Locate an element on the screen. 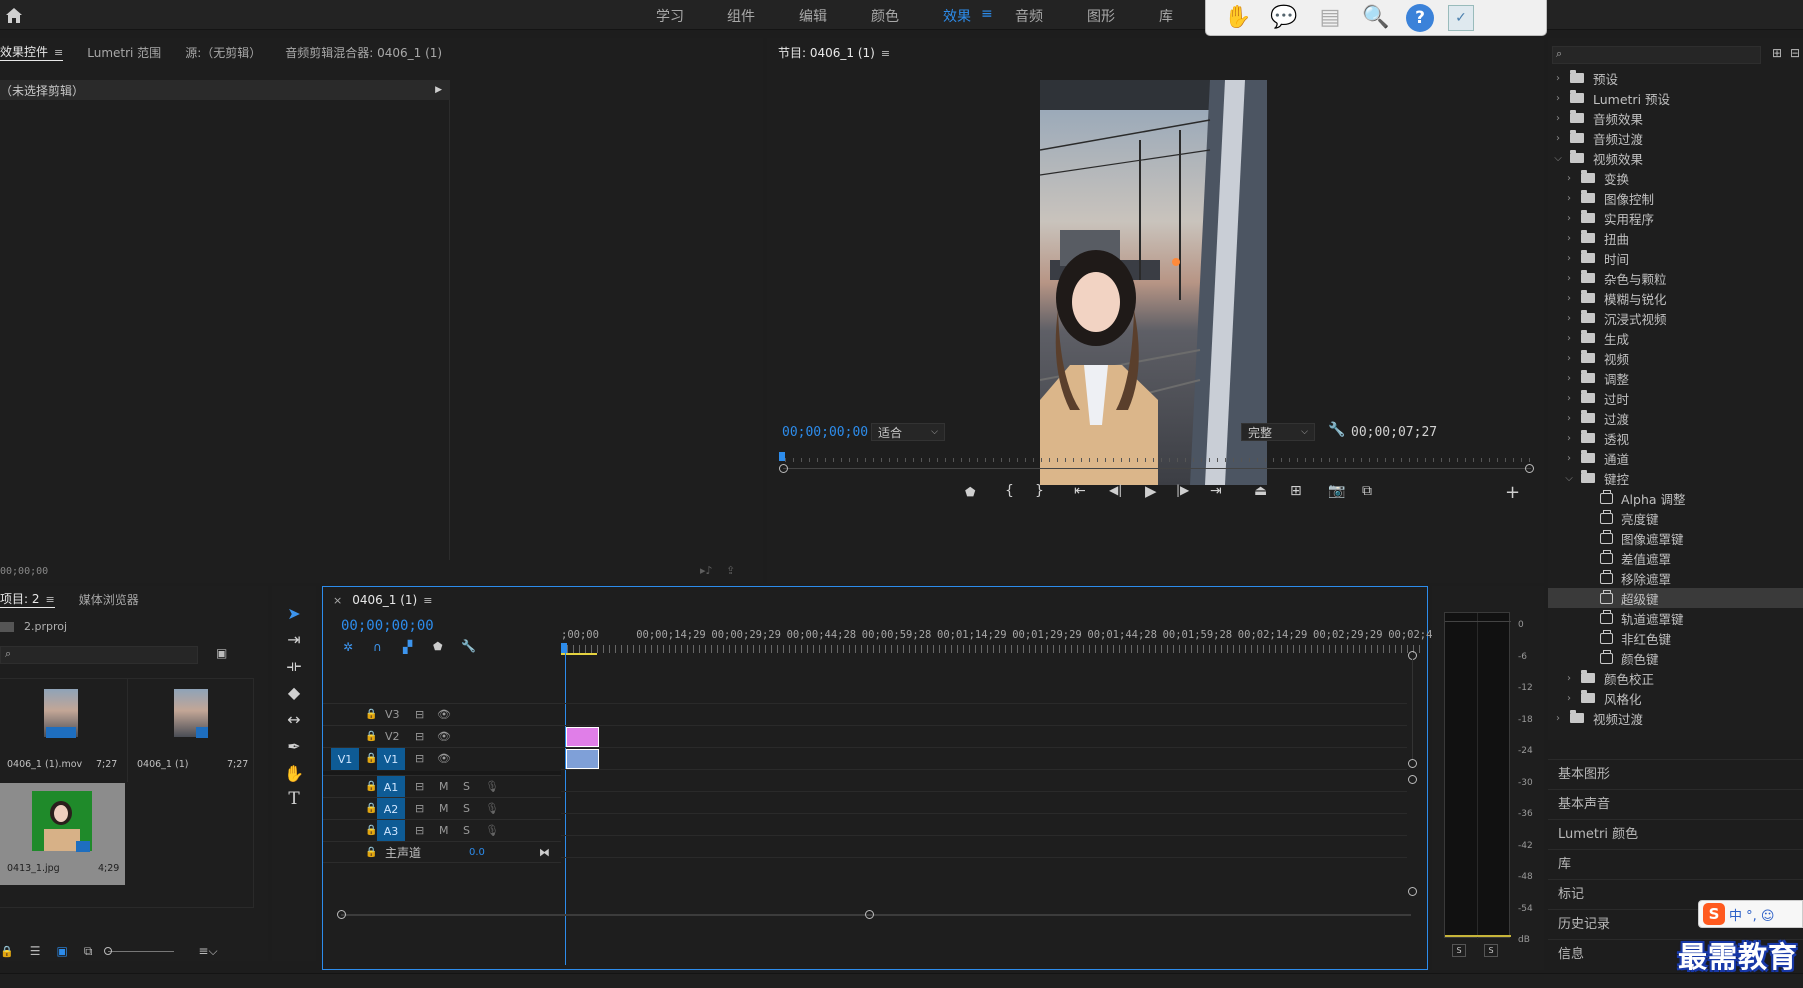 Image resolution: width=1803 pixels, height=988 pixels. effects-folder: › 调整 is located at coordinates (1675, 378).